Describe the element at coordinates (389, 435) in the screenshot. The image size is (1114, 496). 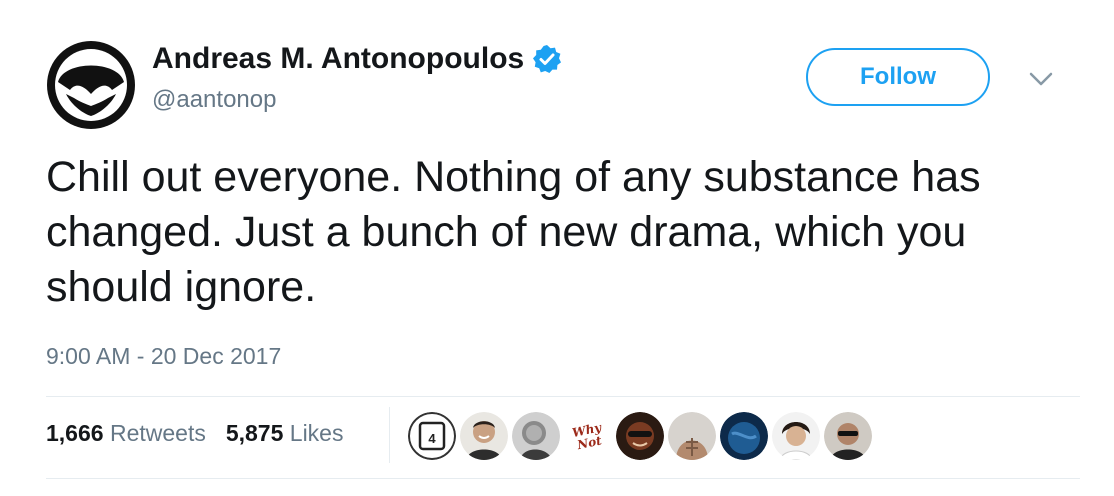
I see `stats-separator` at that location.